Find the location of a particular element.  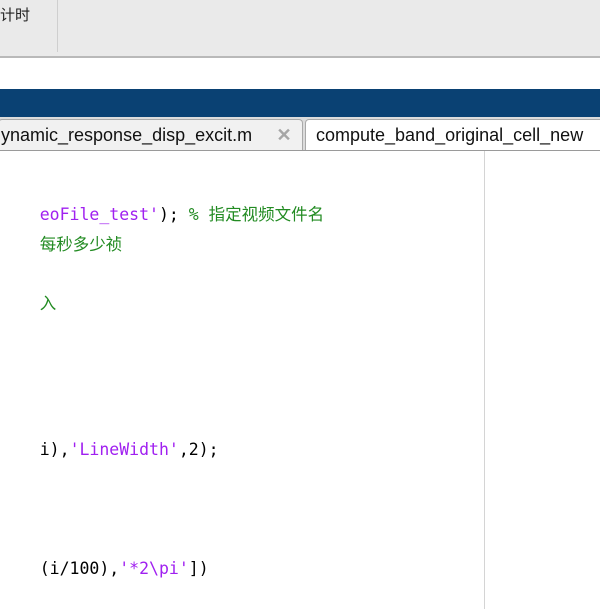

toolstrip-timer-label: 计时 is located at coordinates (15, 14).